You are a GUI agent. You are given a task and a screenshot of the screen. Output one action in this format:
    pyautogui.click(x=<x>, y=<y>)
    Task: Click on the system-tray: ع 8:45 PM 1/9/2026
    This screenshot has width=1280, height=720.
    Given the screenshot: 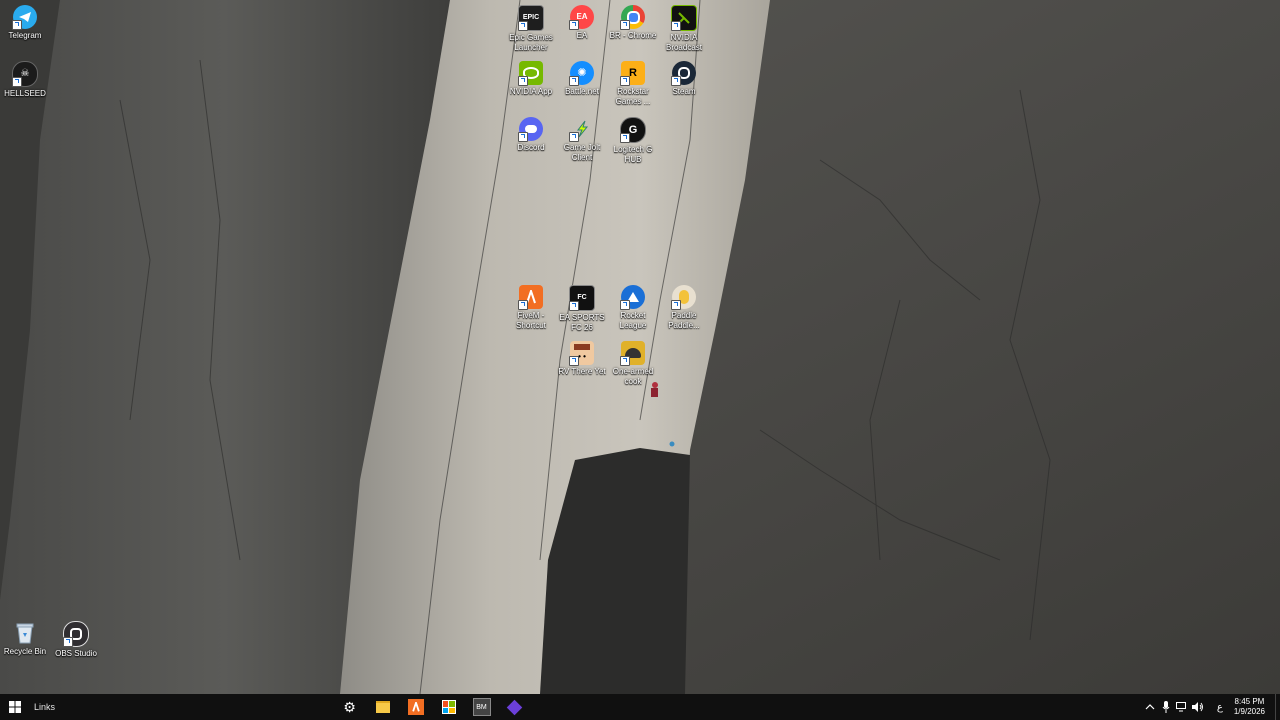 What is the action you would take?
    pyautogui.click(x=1211, y=707)
    